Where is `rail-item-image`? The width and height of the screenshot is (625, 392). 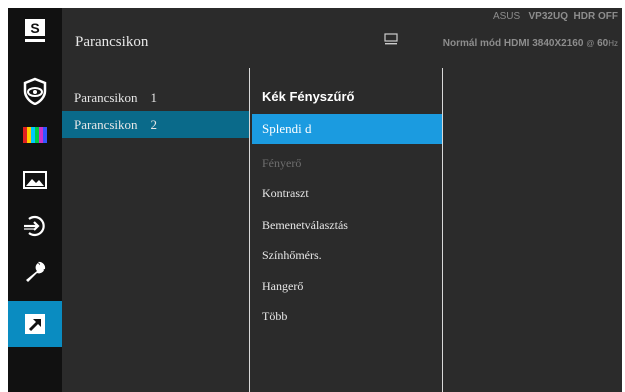 rail-item-image is located at coordinates (35, 180).